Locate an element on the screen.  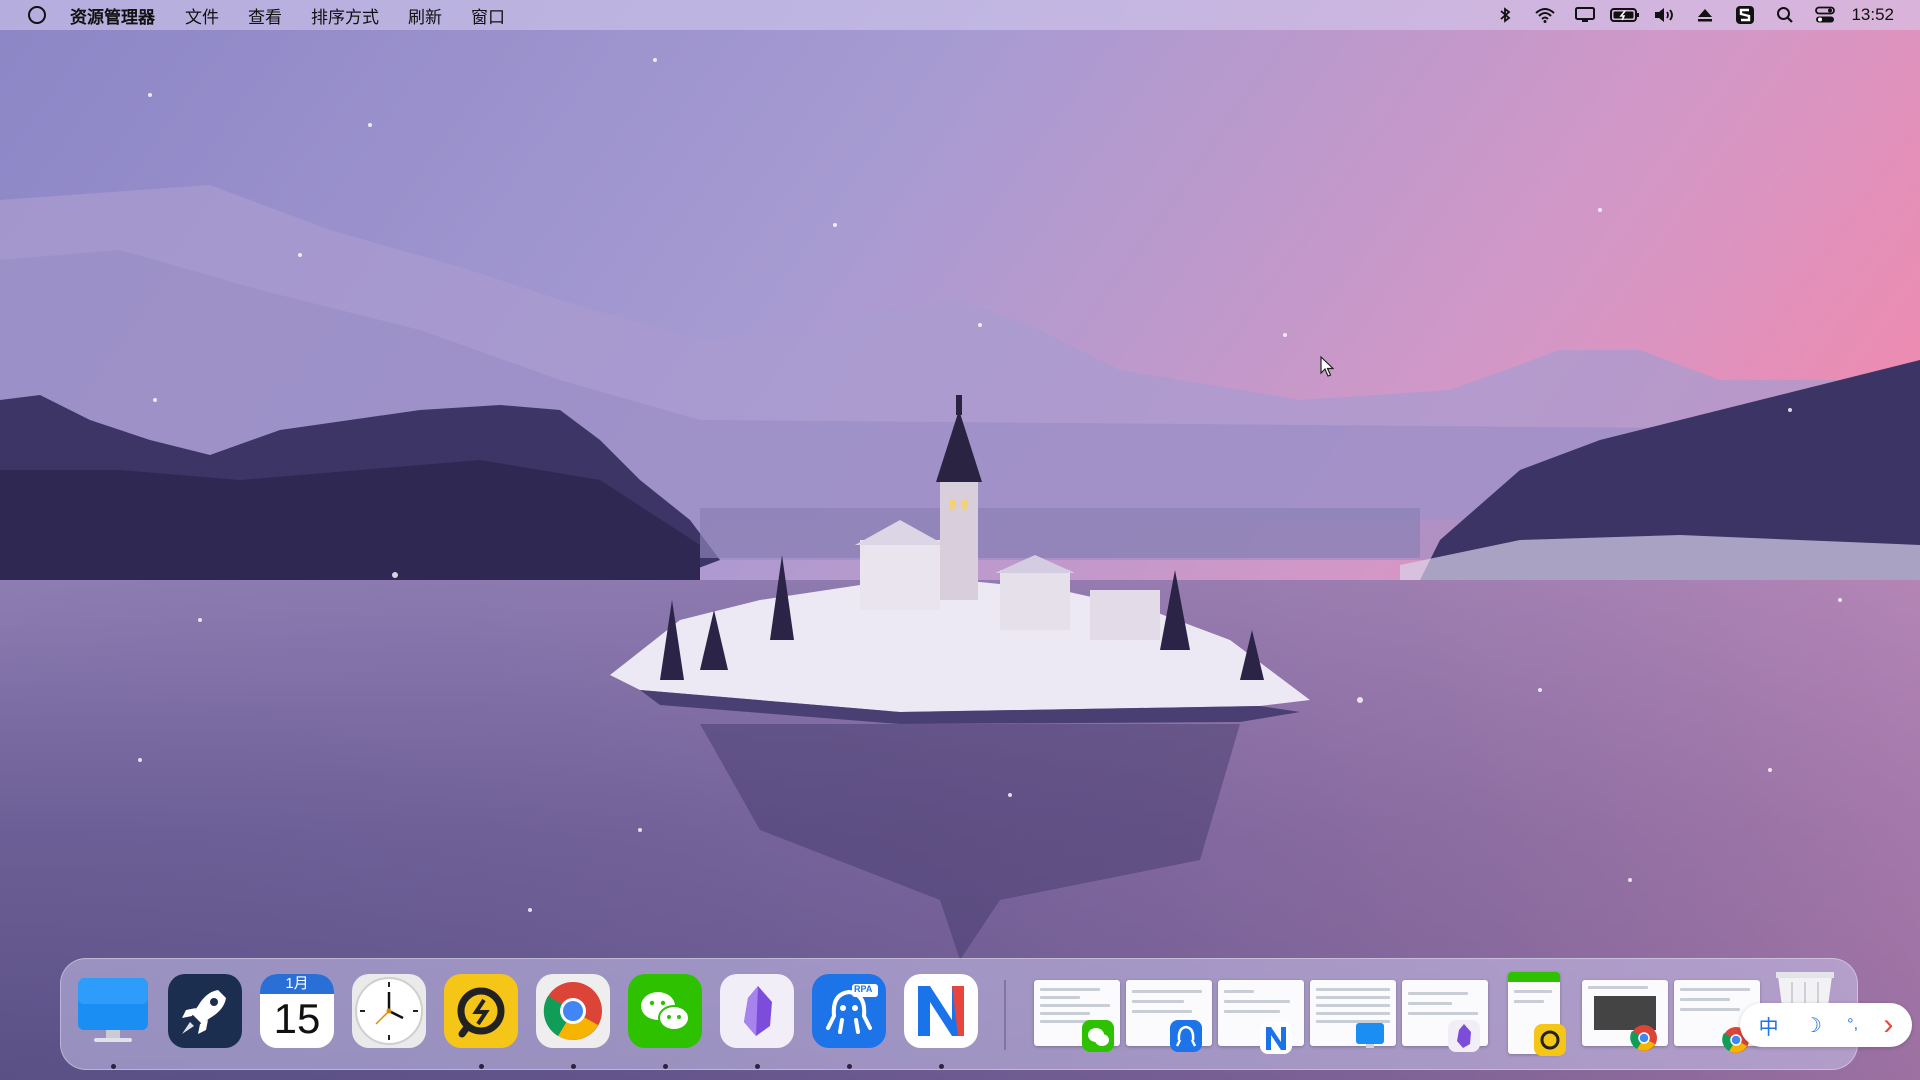
top-menu-bar: 资源管理器 文件 查看 排序方式 刷新 窗口 13:52 is located at coordinates (960, 15).